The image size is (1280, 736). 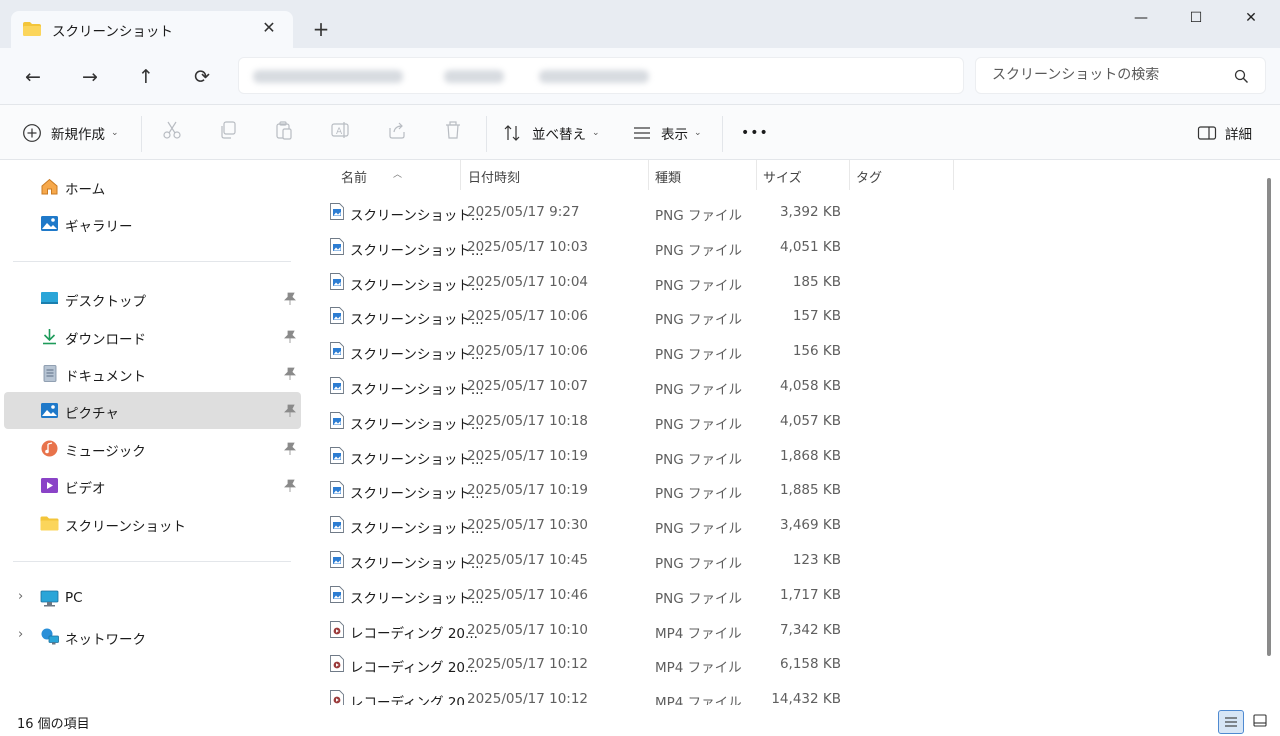 I want to click on details-label: 詳細, so click(x=1238, y=135).